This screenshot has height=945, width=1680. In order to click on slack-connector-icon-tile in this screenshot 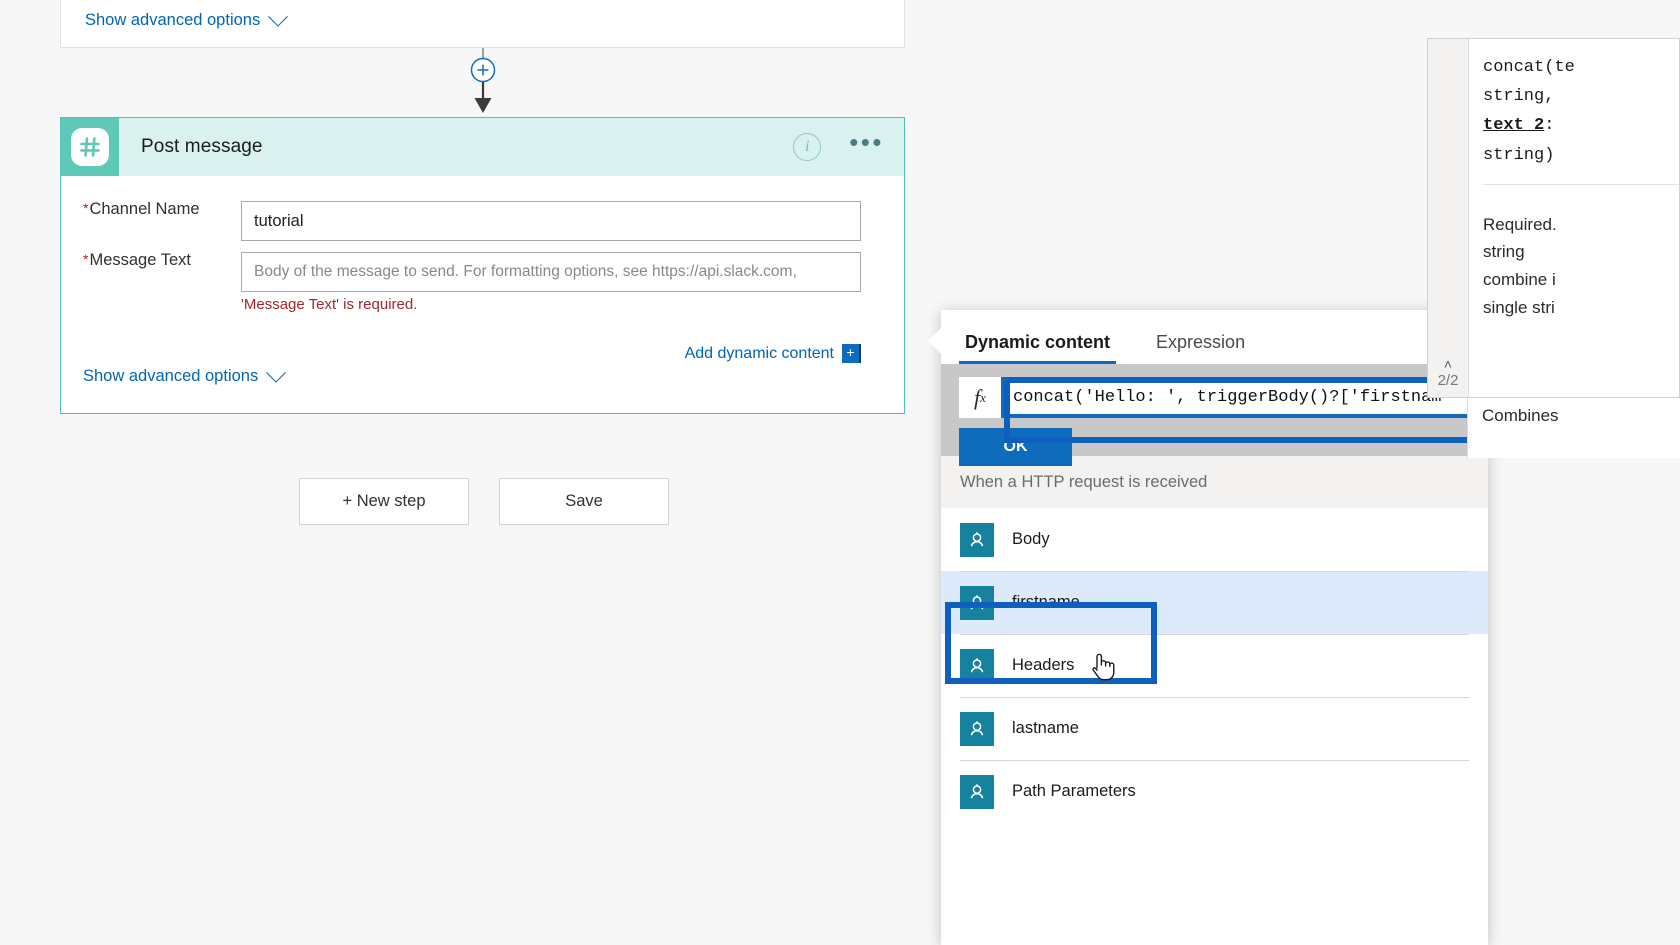, I will do `click(90, 147)`.